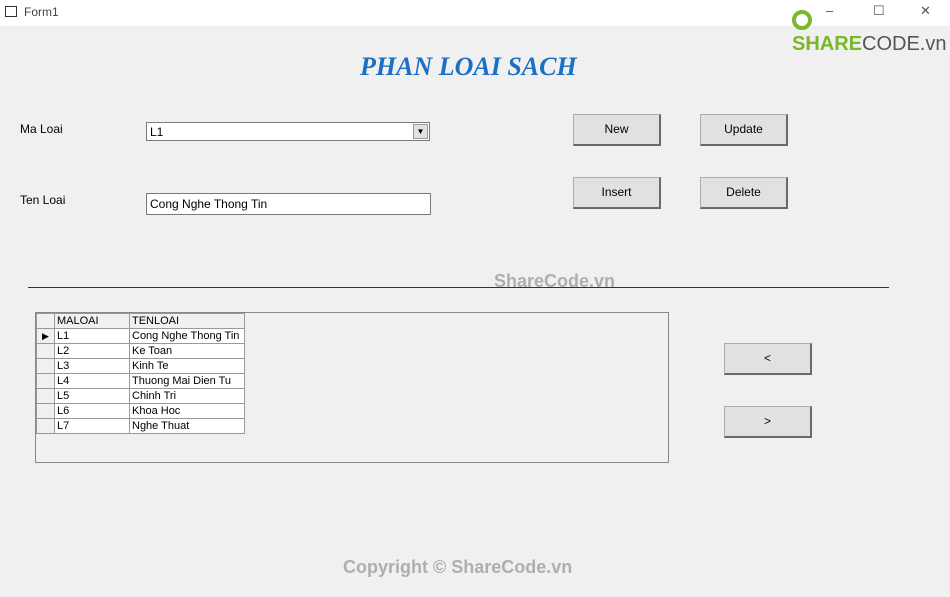  Describe the element at coordinates (617, 193) in the screenshot. I see `insert-button: Insert` at that location.